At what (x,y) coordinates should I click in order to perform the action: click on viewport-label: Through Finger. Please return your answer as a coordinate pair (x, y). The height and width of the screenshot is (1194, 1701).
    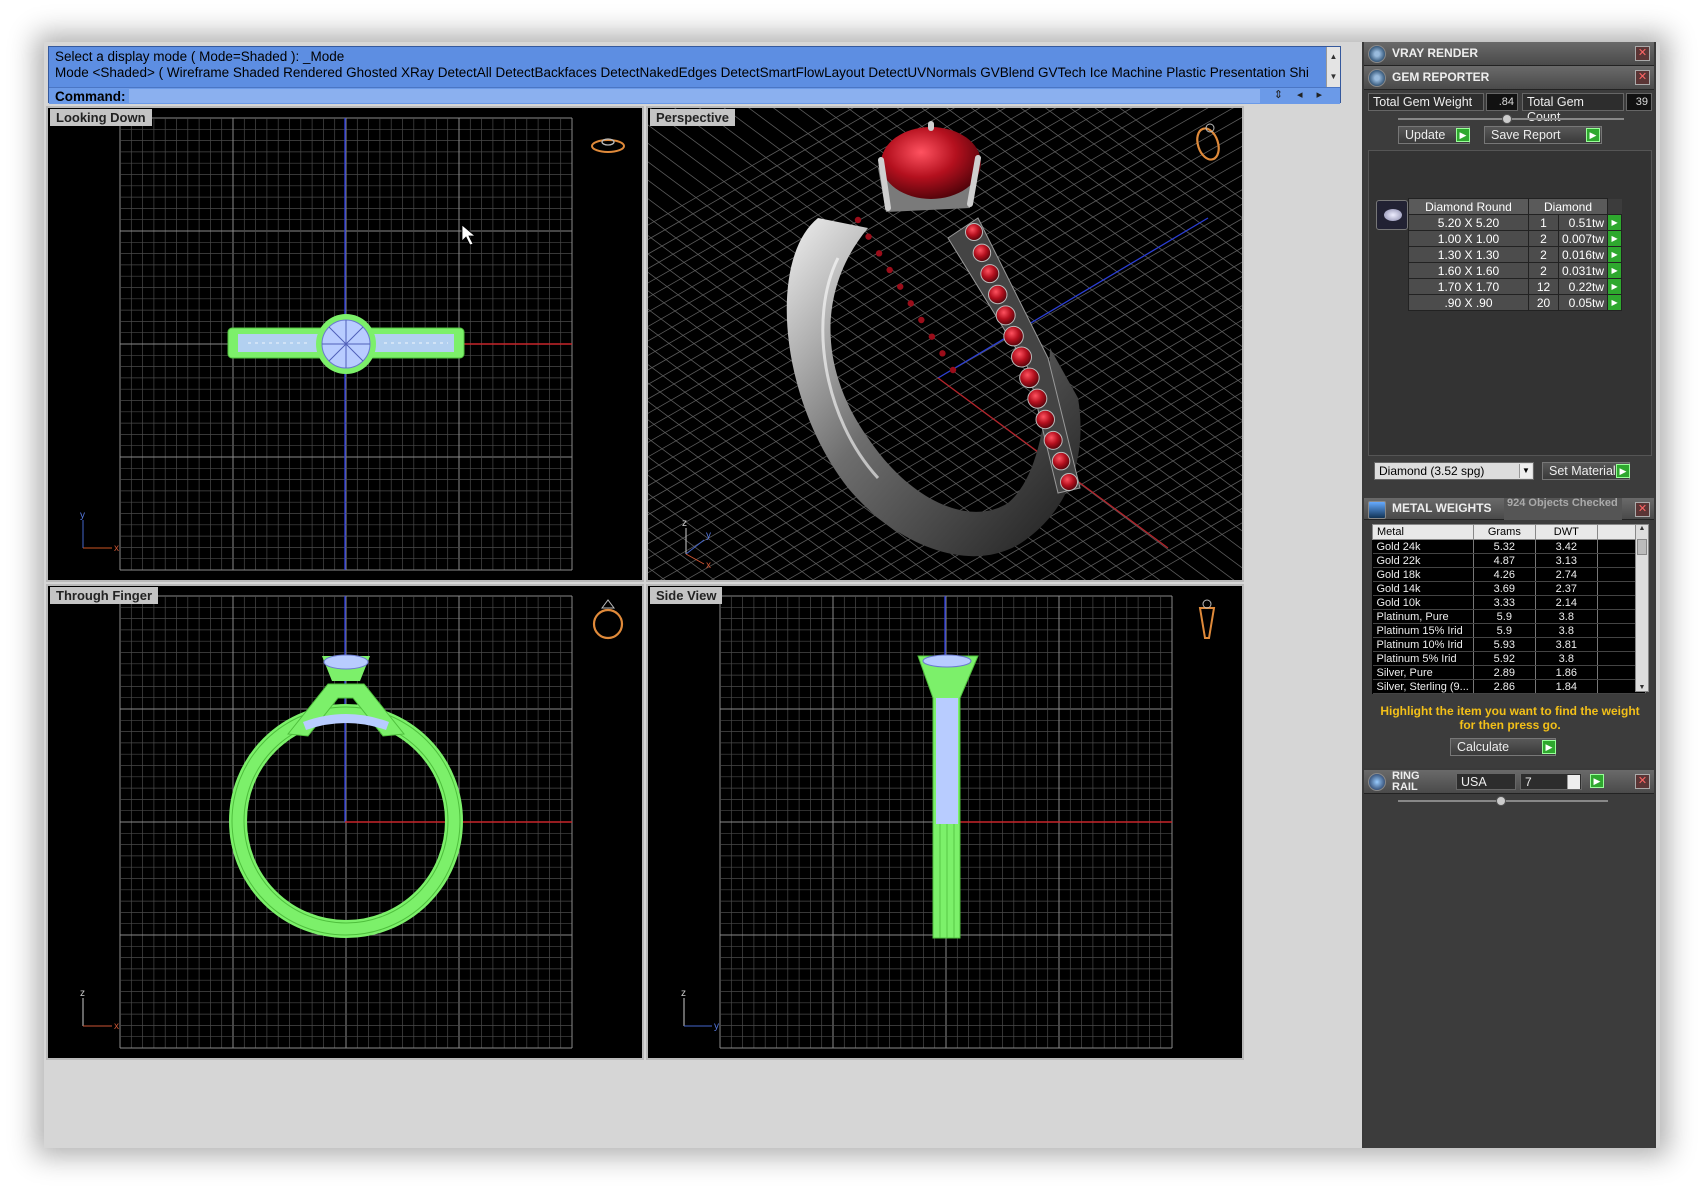
    Looking at the image, I should click on (104, 595).